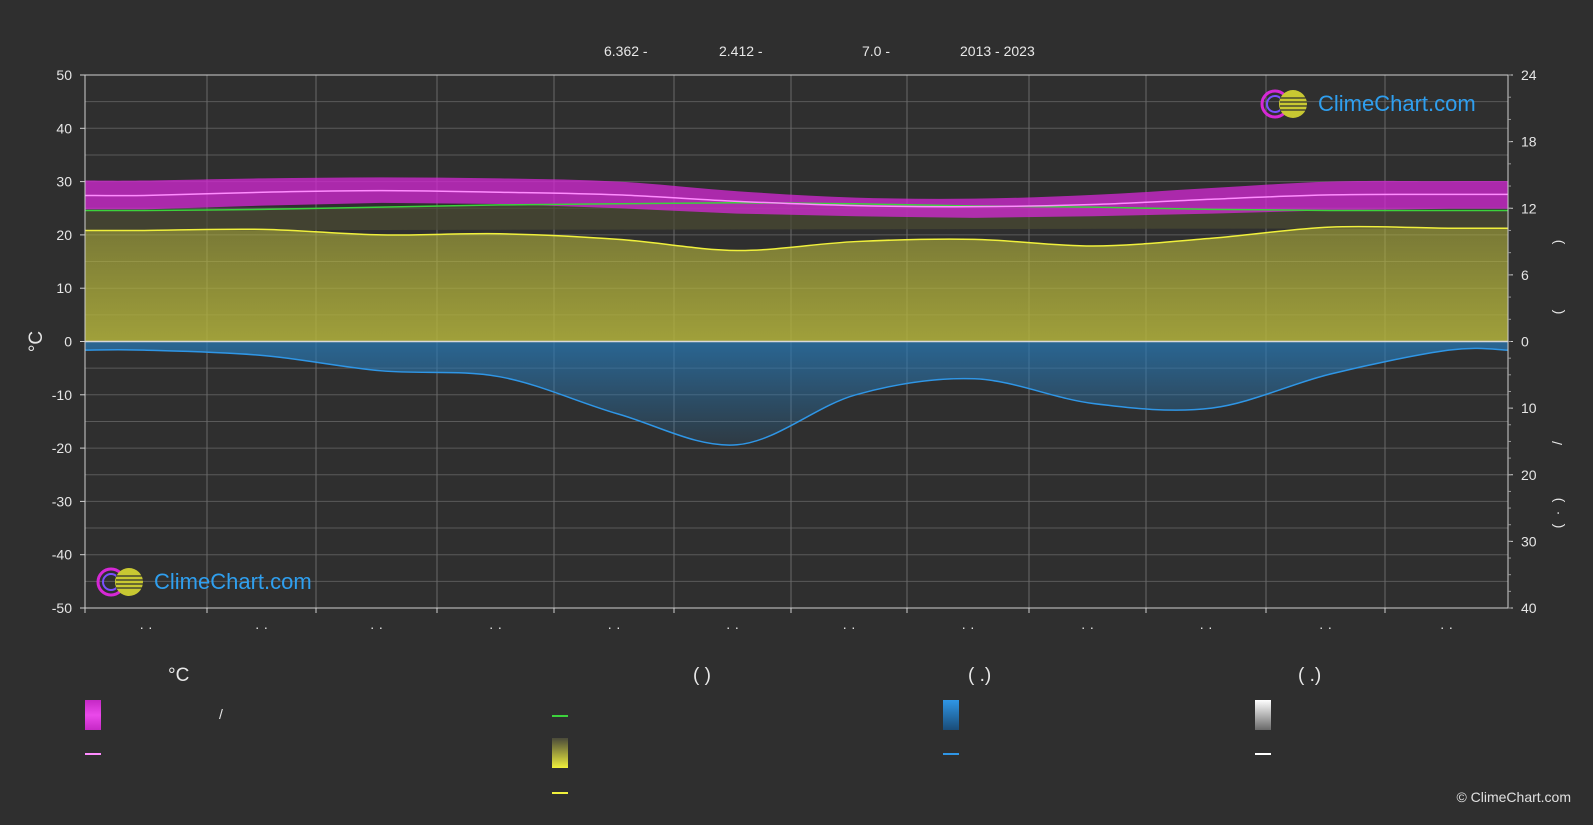  What do you see at coordinates (93, 715) in the screenshot?
I see `legend-temp-range-swatch` at bounding box center [93, 715].